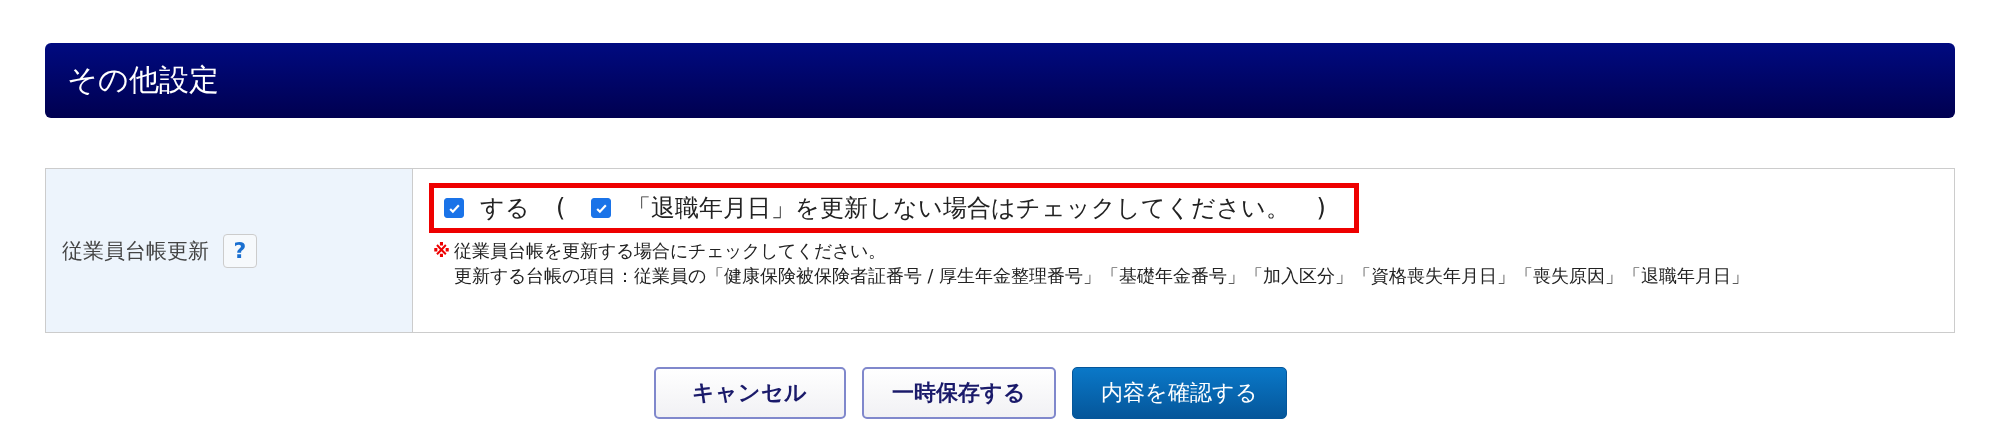  Describe the element at coordinates (143, 80) in the screenshot. I see `section-title: その他設定` at that location.